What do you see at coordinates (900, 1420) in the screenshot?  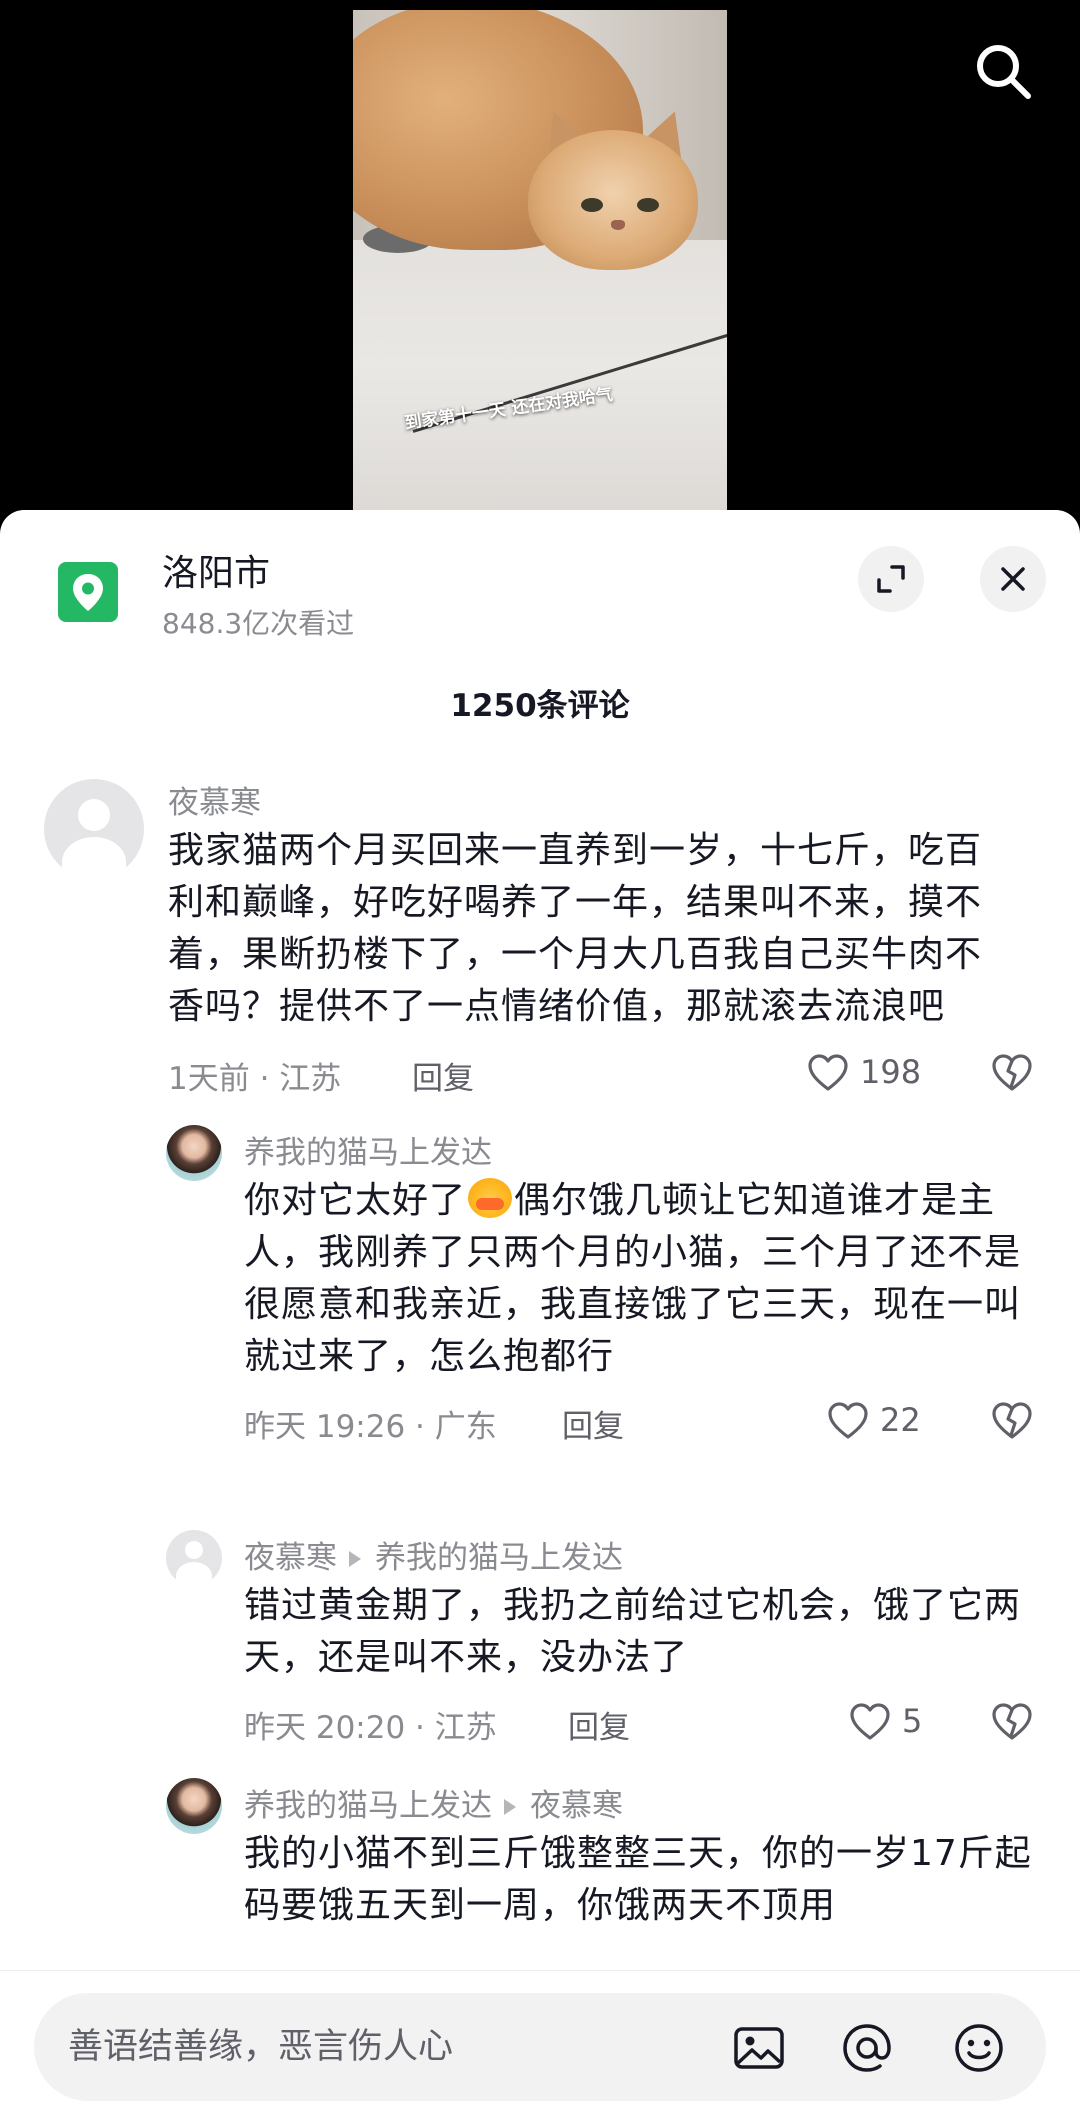 I see `like-count: 22` at bounding box center [900, 1420].